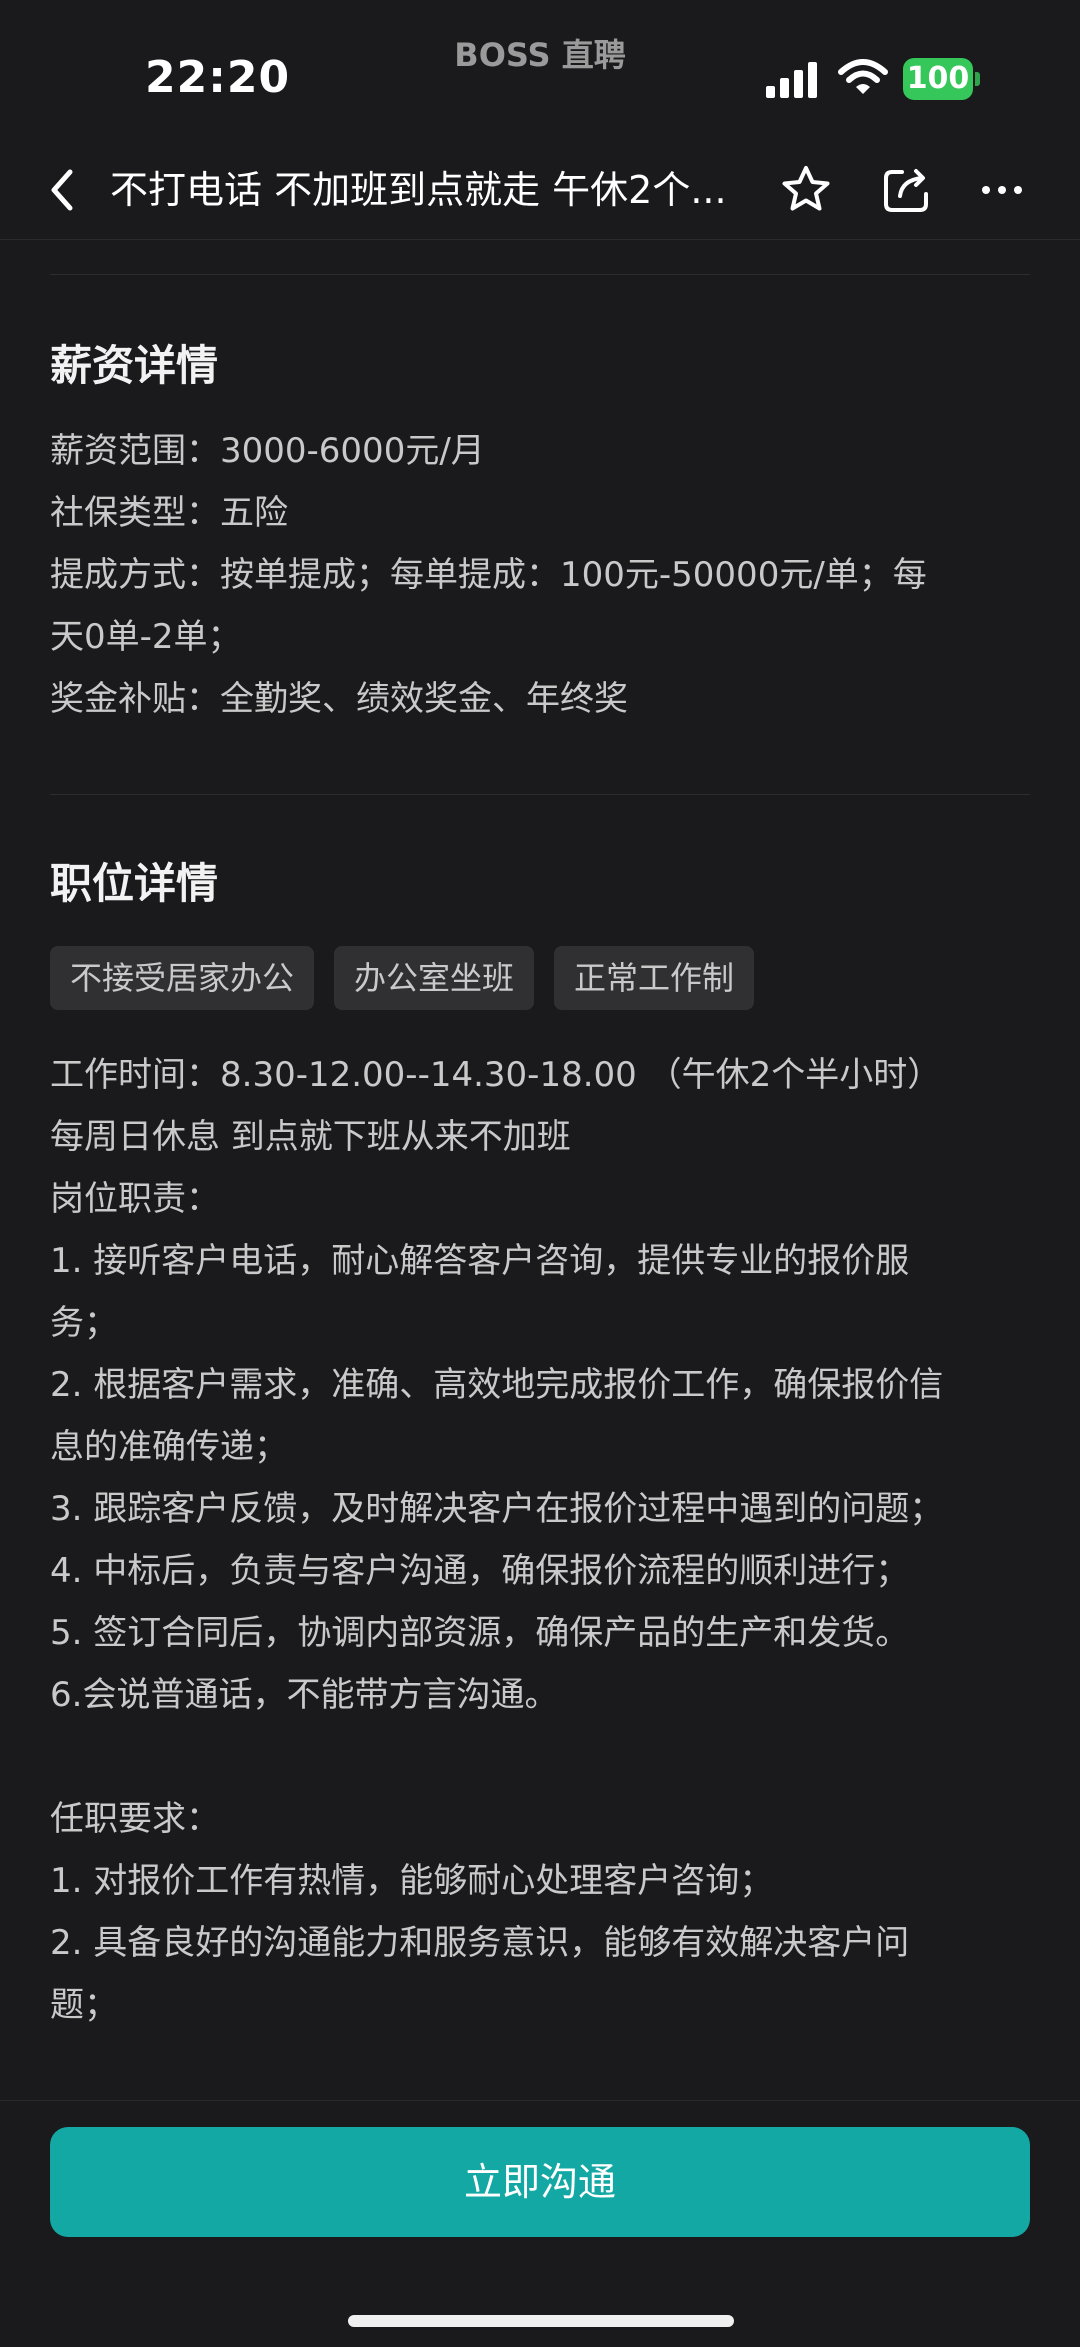 This screenshot has height=2347, width=1080. Describe the element at coordinates (134, 365) in the screenshot. I see `salary-section-title: 薪资详情` at that location.